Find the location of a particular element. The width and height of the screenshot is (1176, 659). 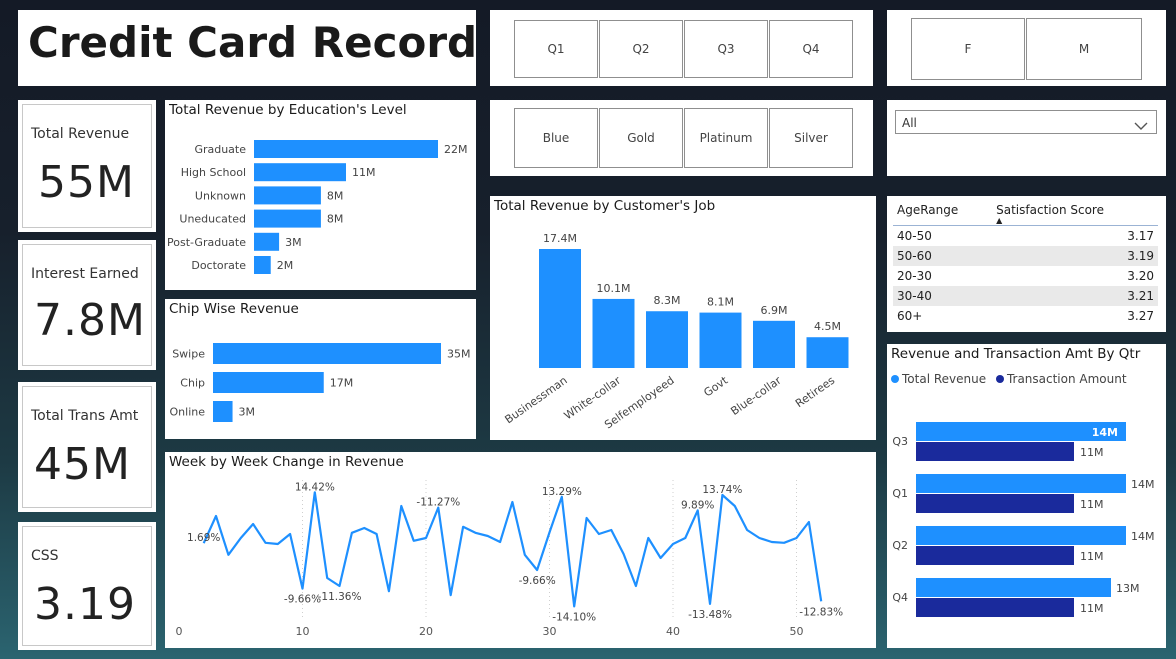

kpi-label: CSS is located at coordinates (45, 556).